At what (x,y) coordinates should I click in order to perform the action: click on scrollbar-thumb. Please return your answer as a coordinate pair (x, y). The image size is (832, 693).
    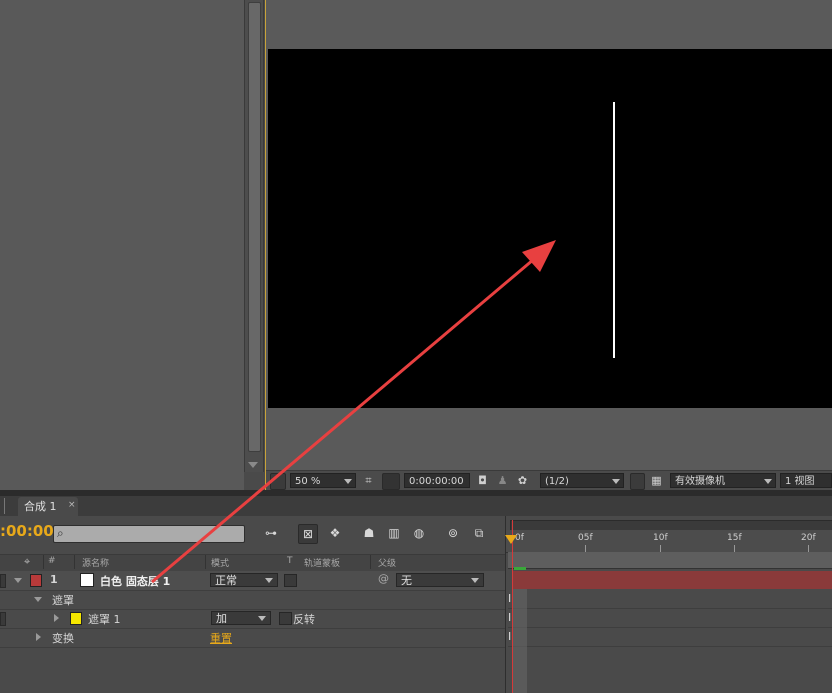
    Looking at the image, I should click on (254, 227).